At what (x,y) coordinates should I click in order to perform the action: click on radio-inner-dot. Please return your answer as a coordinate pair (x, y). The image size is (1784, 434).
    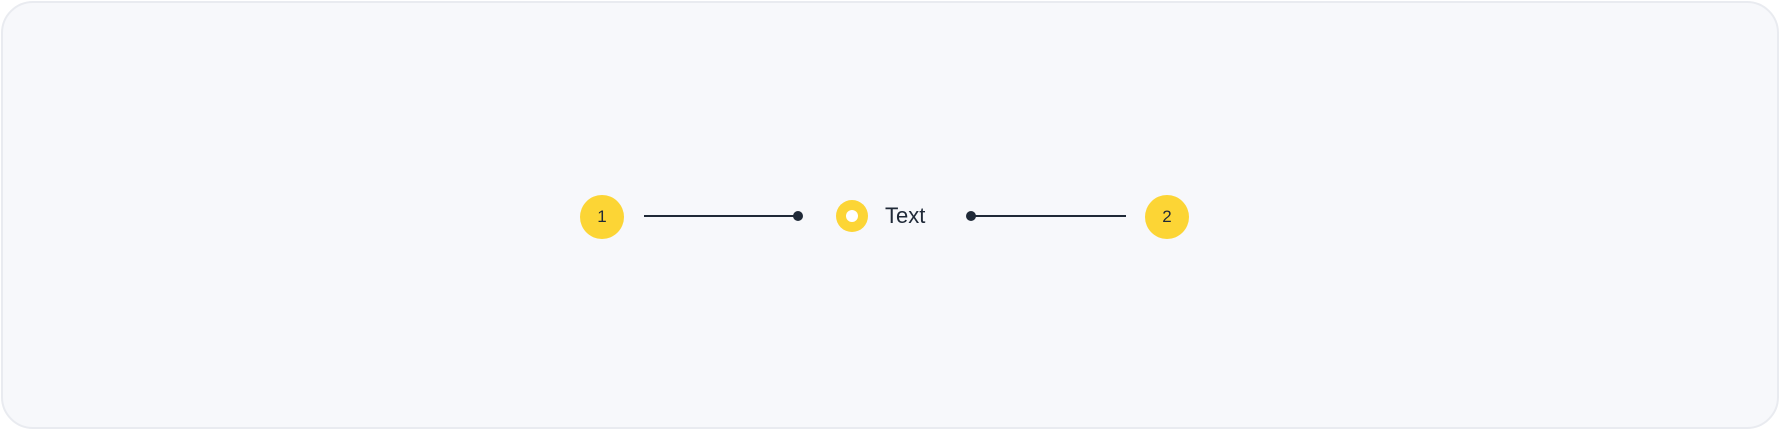
    Looking at the image, I should click on (852, 216).